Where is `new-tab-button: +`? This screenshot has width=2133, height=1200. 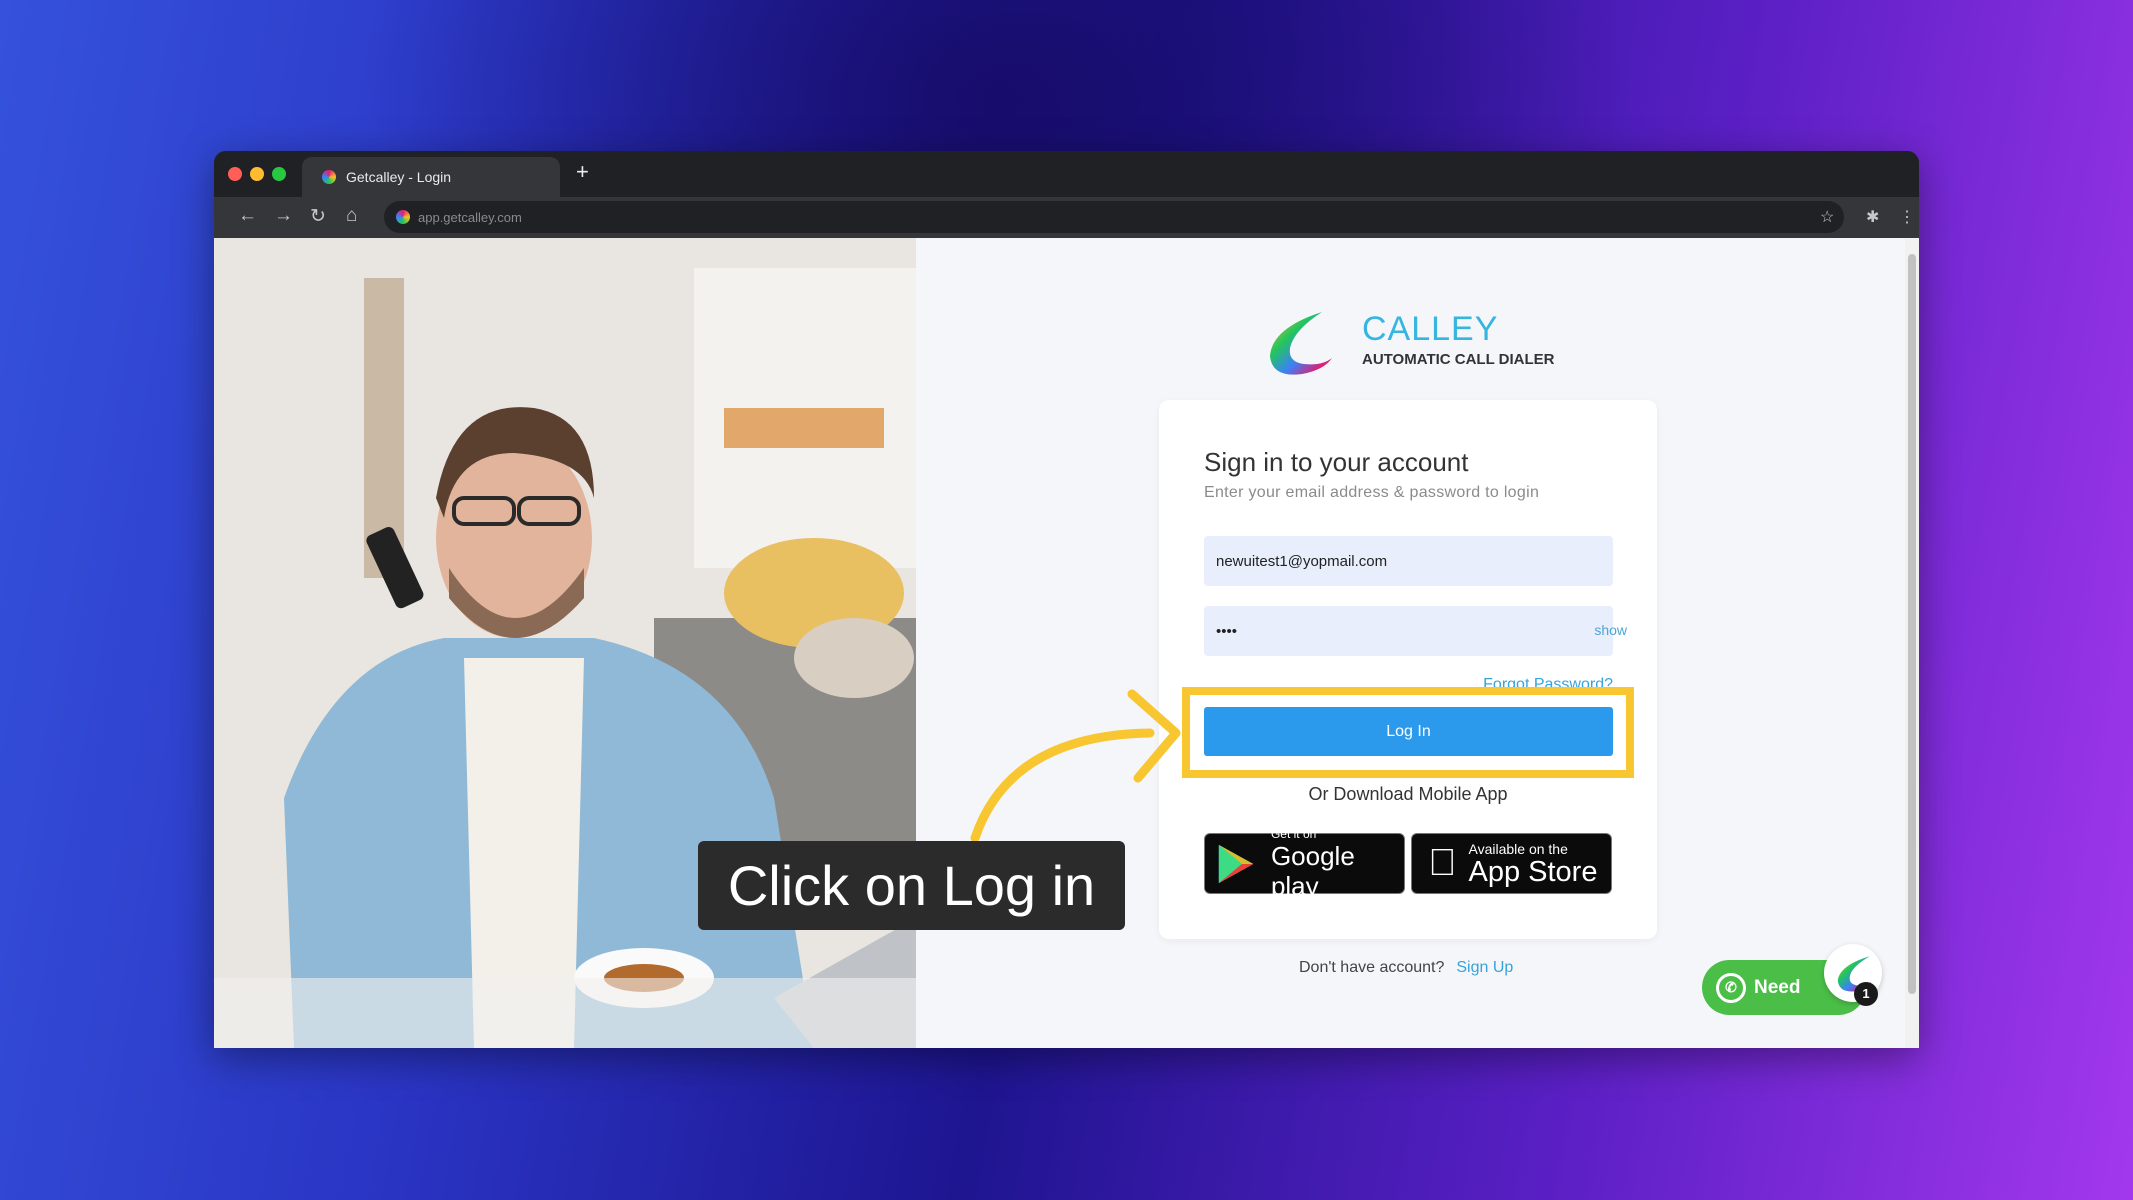 new-tab-button: + is located at coordinates (582, 172).